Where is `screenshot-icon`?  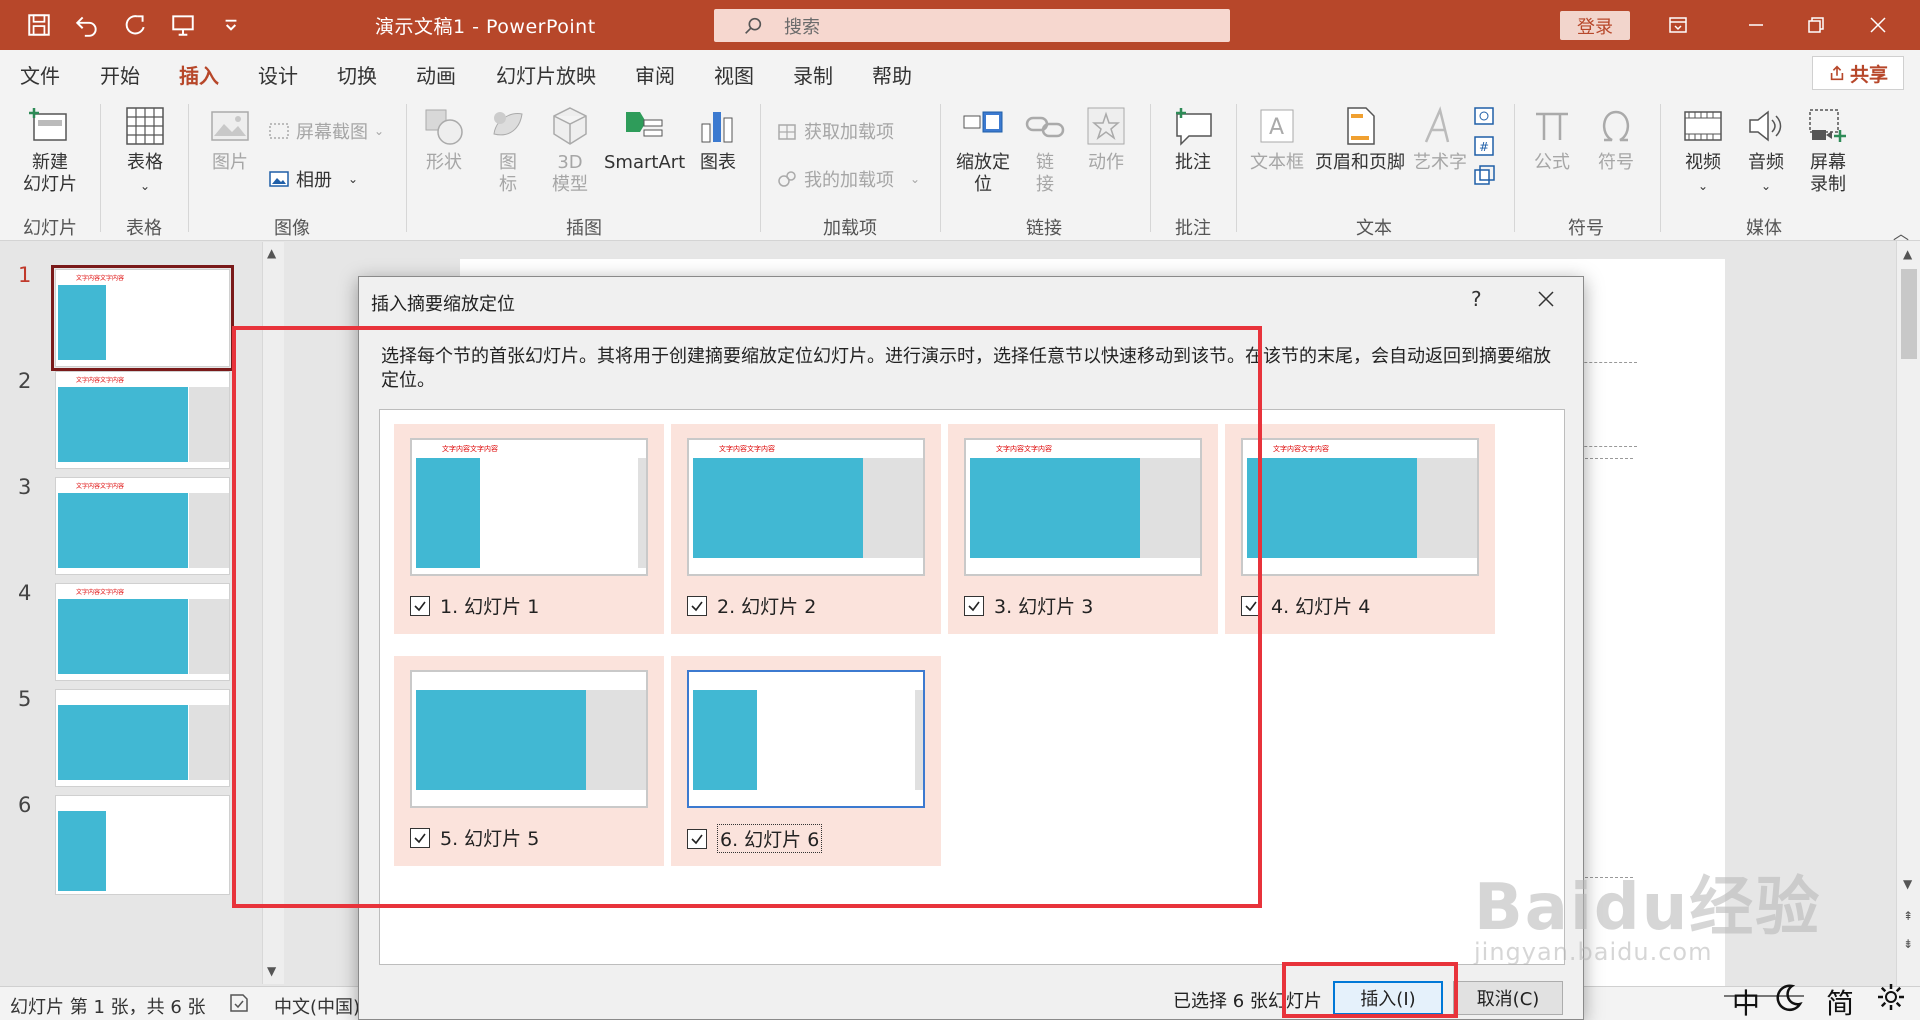 screenshot-icon is located at coordinates (279, 131).